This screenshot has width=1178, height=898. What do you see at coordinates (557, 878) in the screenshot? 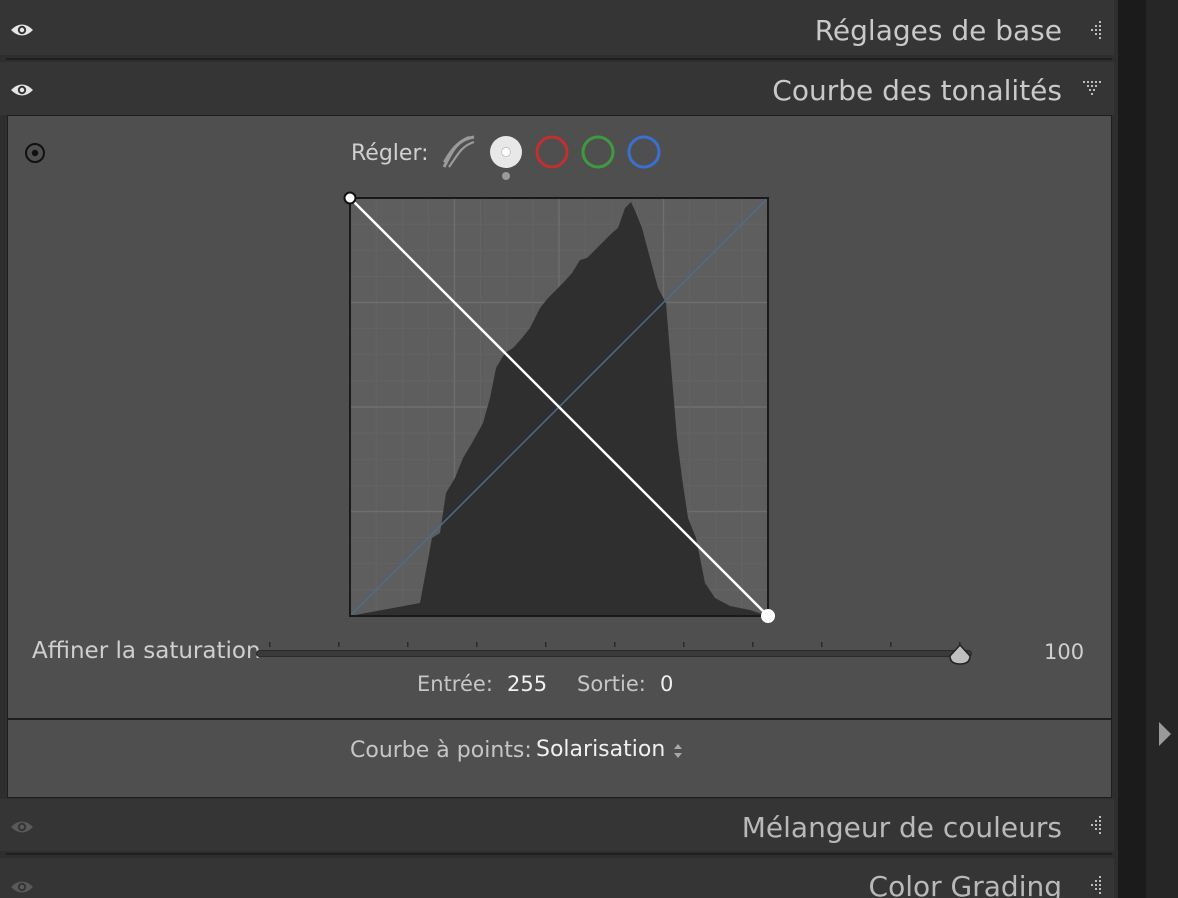
I see `section-header-color-grading: Color Grading` at bounding box center [557, 878].